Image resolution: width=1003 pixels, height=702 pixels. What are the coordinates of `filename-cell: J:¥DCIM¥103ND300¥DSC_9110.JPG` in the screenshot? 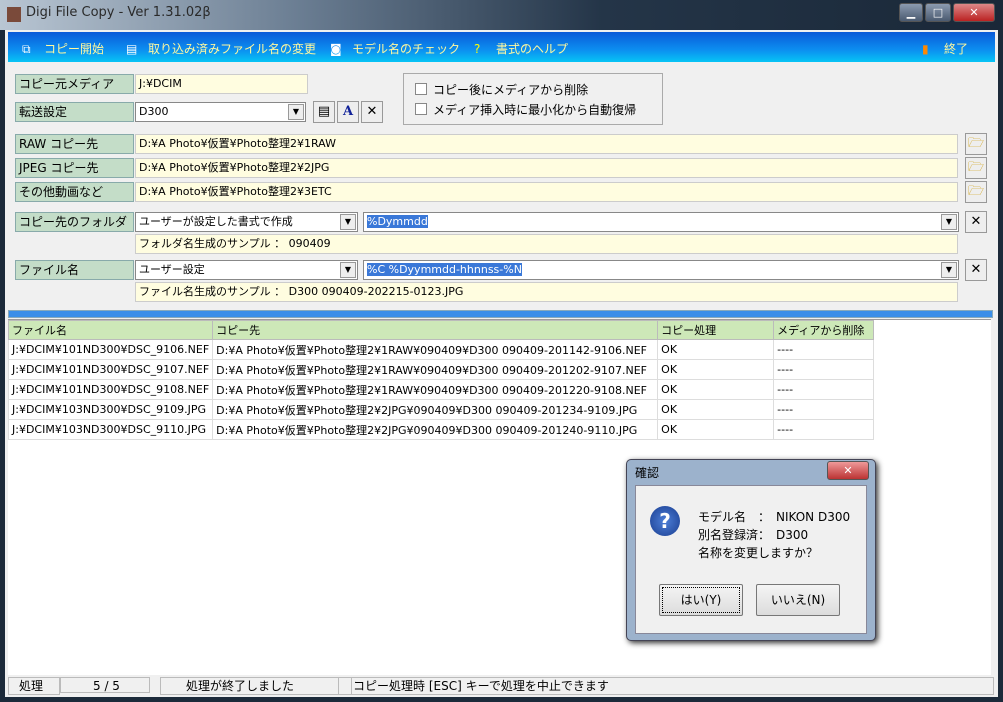 It's located at (110, 429).